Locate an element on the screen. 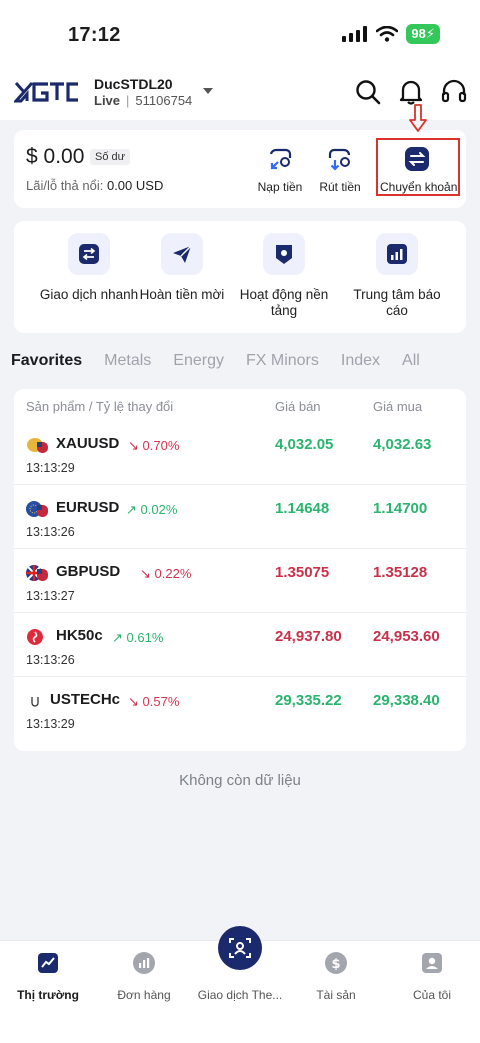 The width and height of the screenshot is (480, 1043). status-bar: 17:12 98⚡ is located at coordinates (240, 33).